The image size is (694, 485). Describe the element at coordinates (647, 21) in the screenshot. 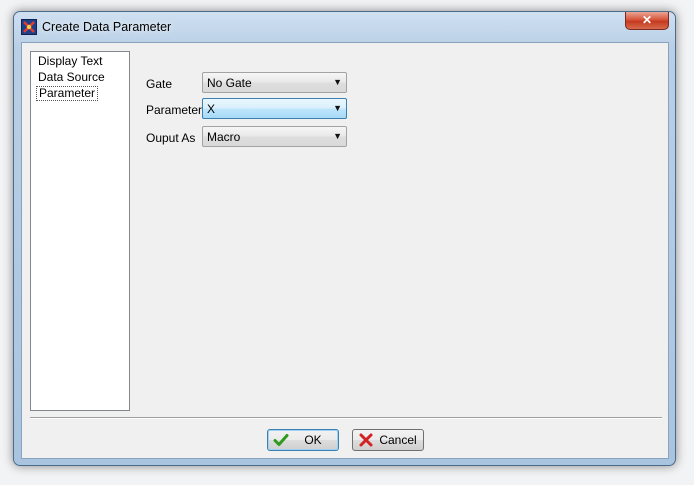

I see `close-button: ✕` at that location.